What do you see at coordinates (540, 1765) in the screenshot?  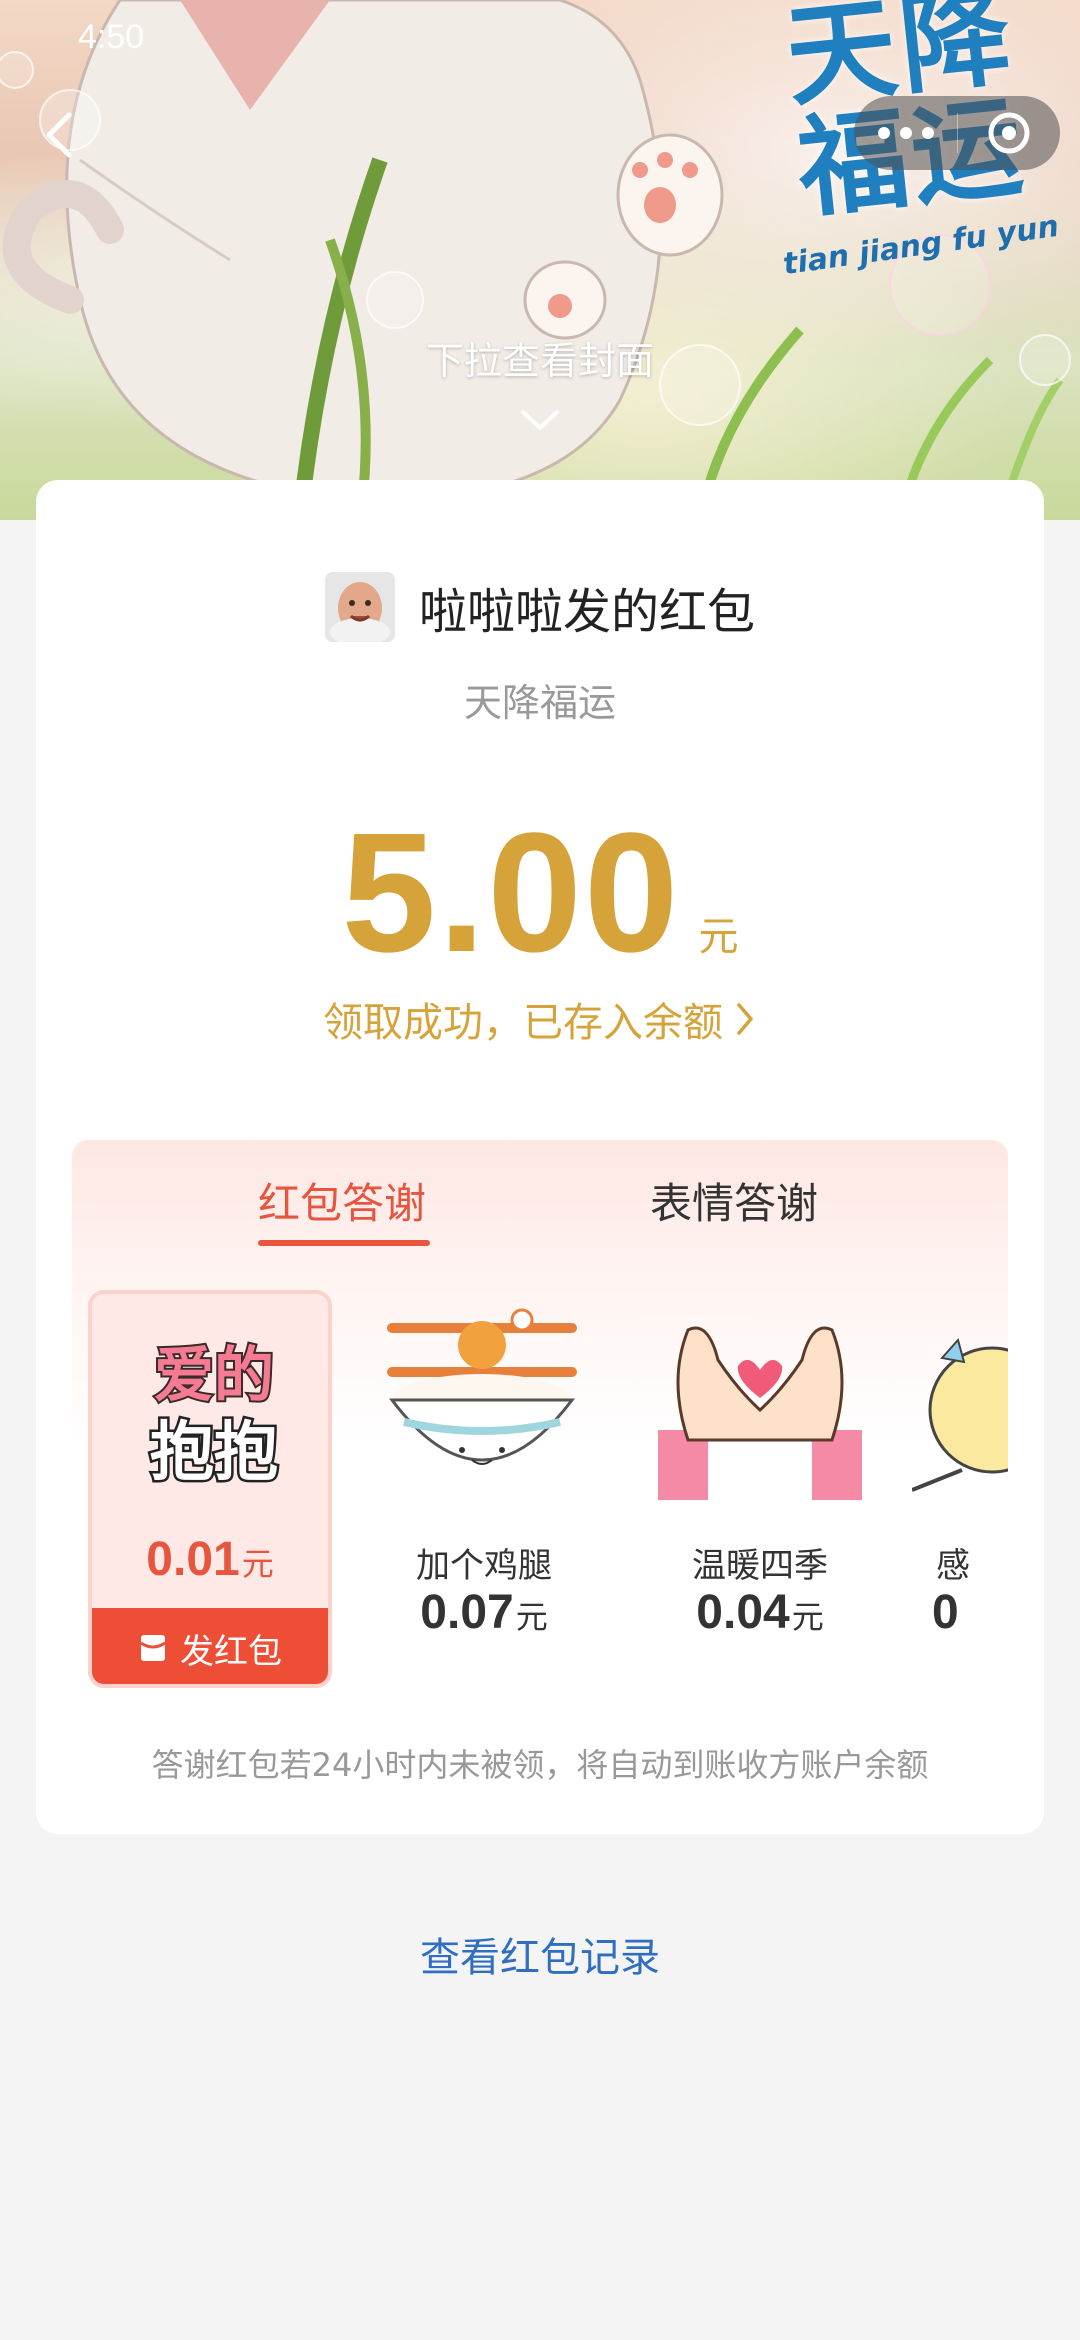 I see `thanks-notice: 答谢红包若24小时内未被领，将自动到账收方账户余额` at bounding box center [540, 1765].